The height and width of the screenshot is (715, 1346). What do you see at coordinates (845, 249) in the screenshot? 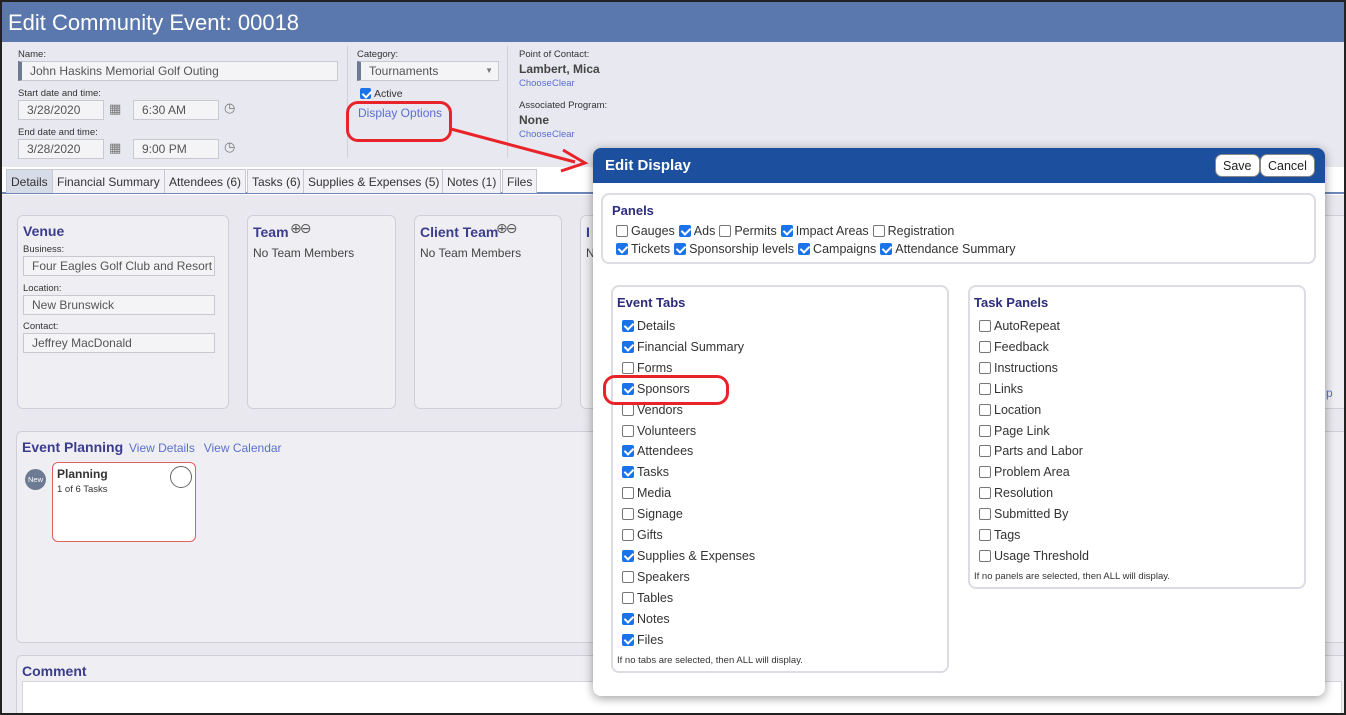
I see `checkbox-label: Campaigns` at bounding box center [845, 249].